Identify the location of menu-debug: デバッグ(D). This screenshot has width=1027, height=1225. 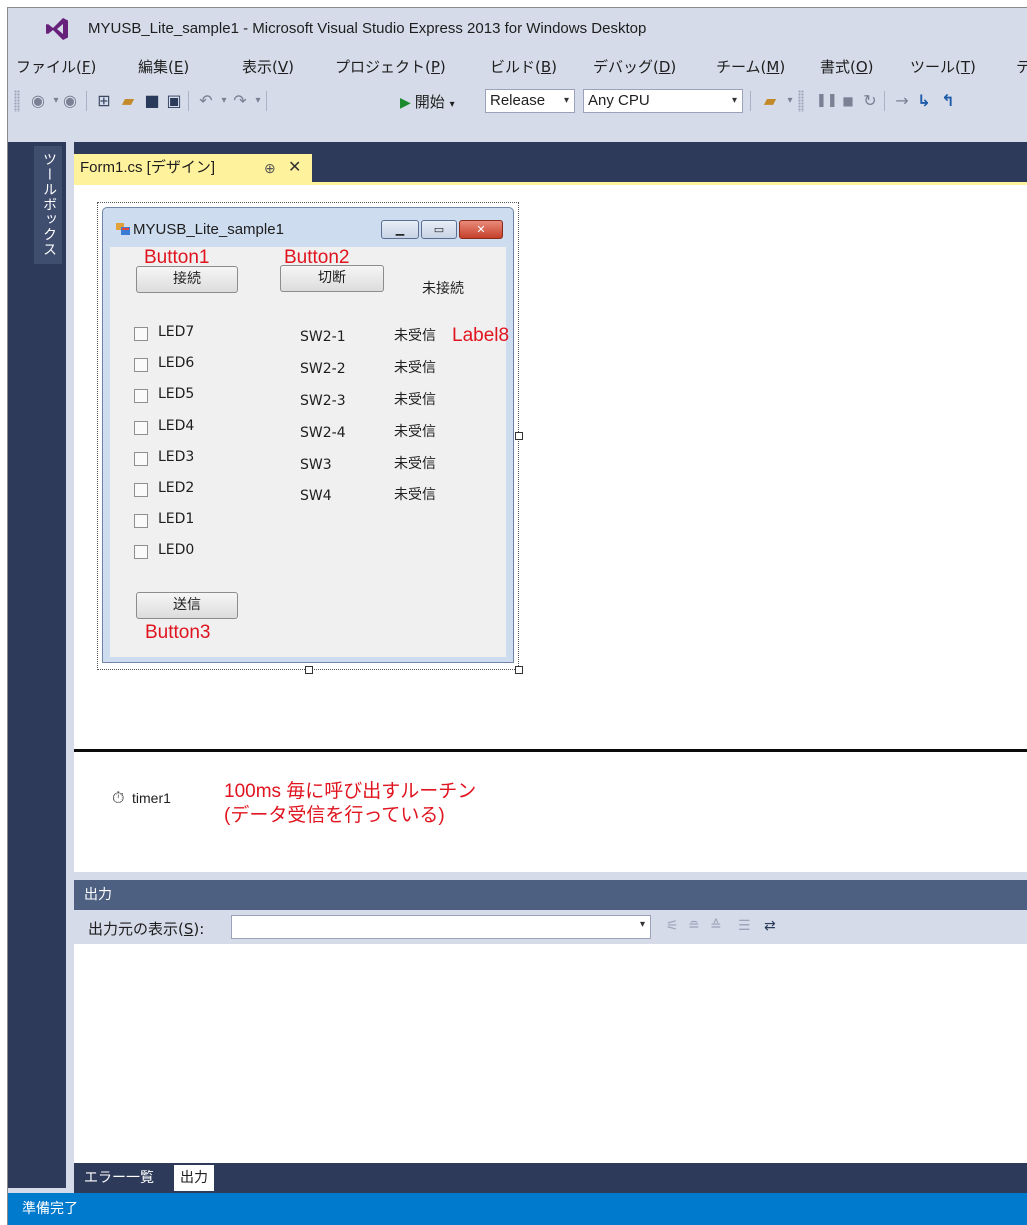
(634, 66).